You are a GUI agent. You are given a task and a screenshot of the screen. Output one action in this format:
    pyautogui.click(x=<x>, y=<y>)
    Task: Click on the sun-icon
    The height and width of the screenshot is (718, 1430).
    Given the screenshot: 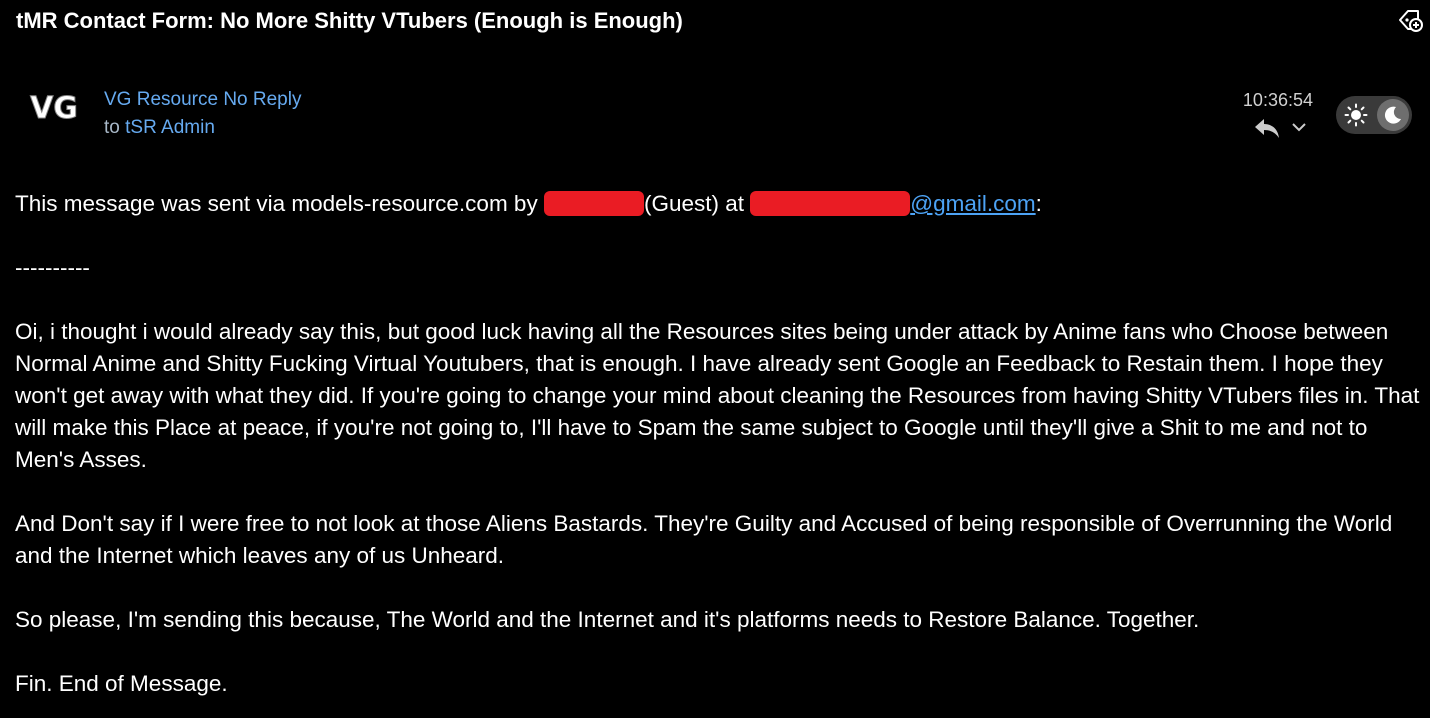 What is the action you would take?
    pyautogui.click(x=1356, y=115)
    